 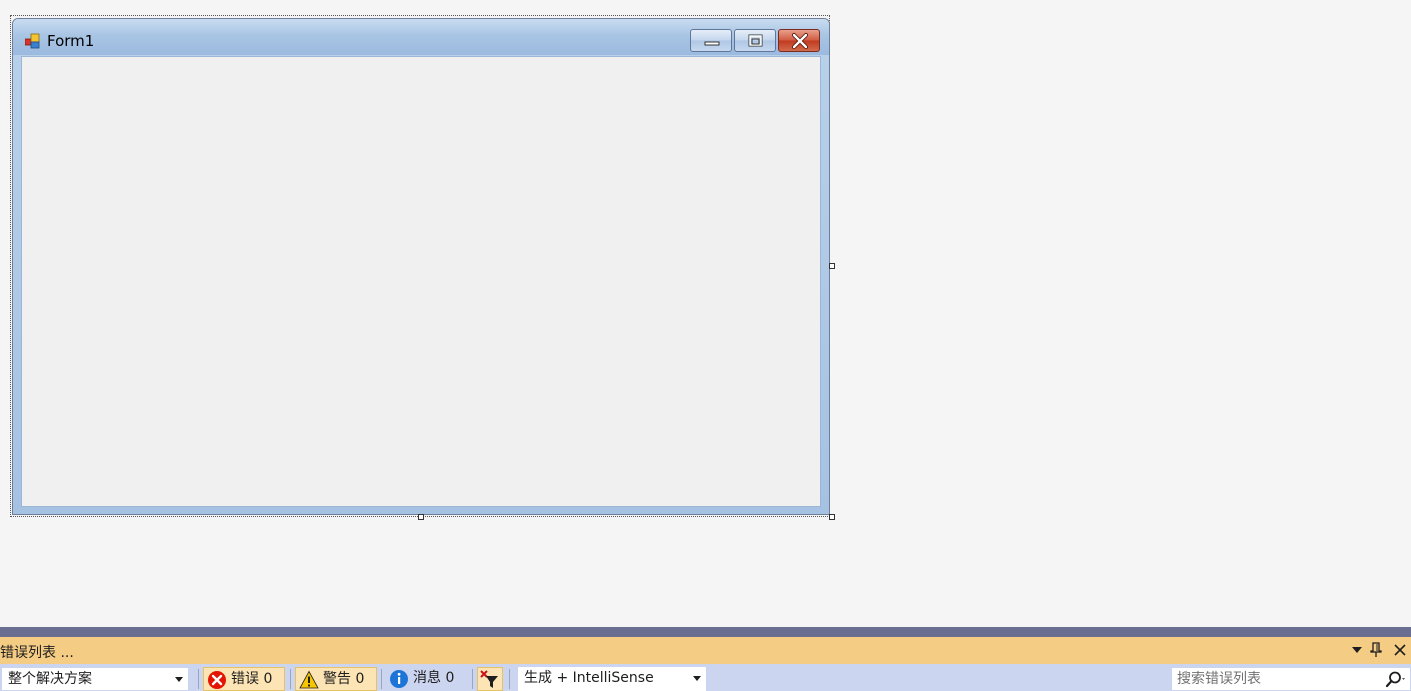 What do you see at coordinates (711, 40) in the screenshot?
I see `minimize-button` at bounding box center [711, 40].